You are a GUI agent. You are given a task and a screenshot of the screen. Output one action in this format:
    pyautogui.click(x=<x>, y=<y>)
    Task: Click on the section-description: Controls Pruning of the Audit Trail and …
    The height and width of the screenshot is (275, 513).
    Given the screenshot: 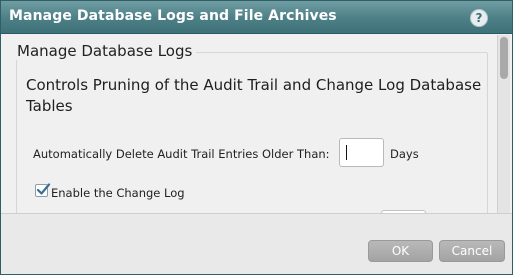 What is the action you would take?
    pyautogui.click(x=254, y=95)
    